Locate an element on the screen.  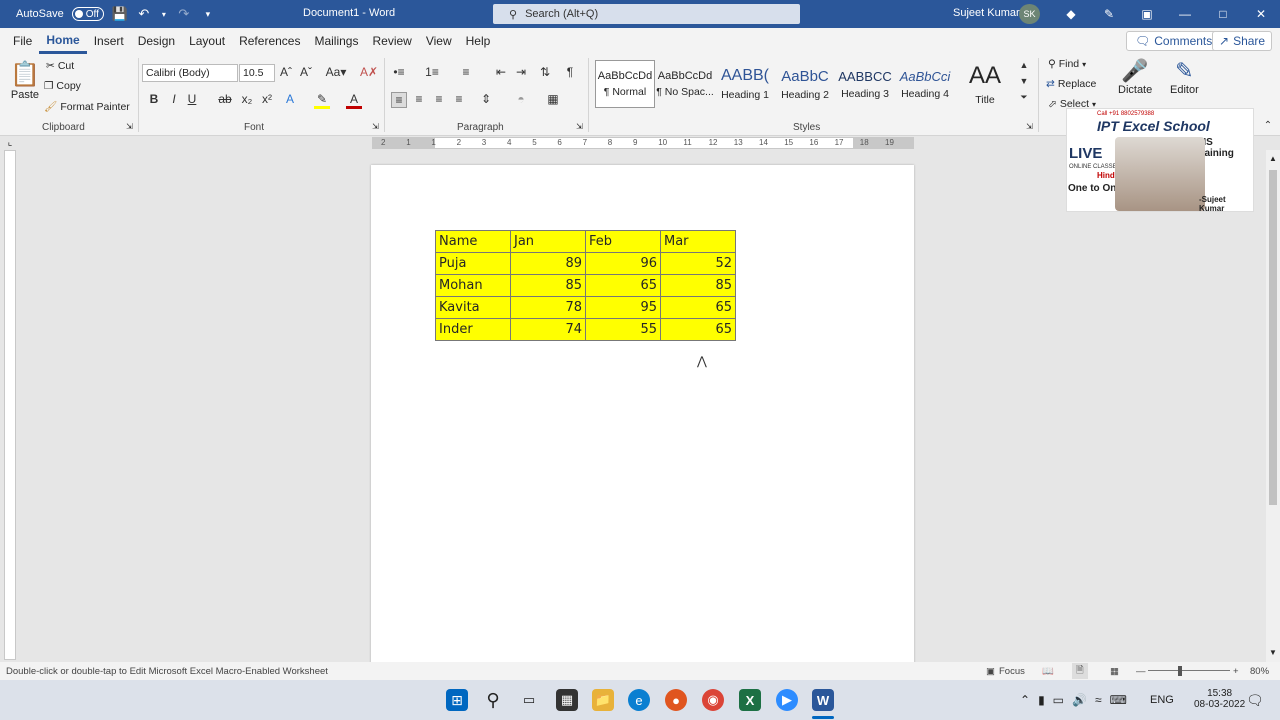
chrome-icon: ◉ is located at coordinates (713, 700).